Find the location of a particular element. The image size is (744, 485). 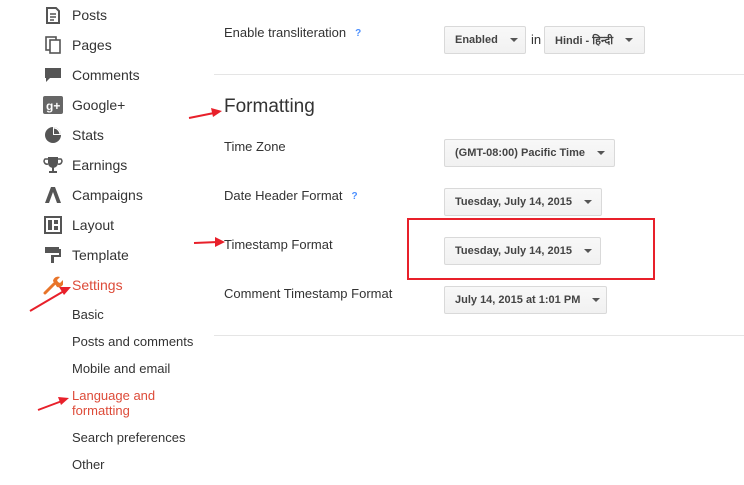

date-header-dropdown: Tuesday, July 14, 2015 is located at coordinates (523, 202).